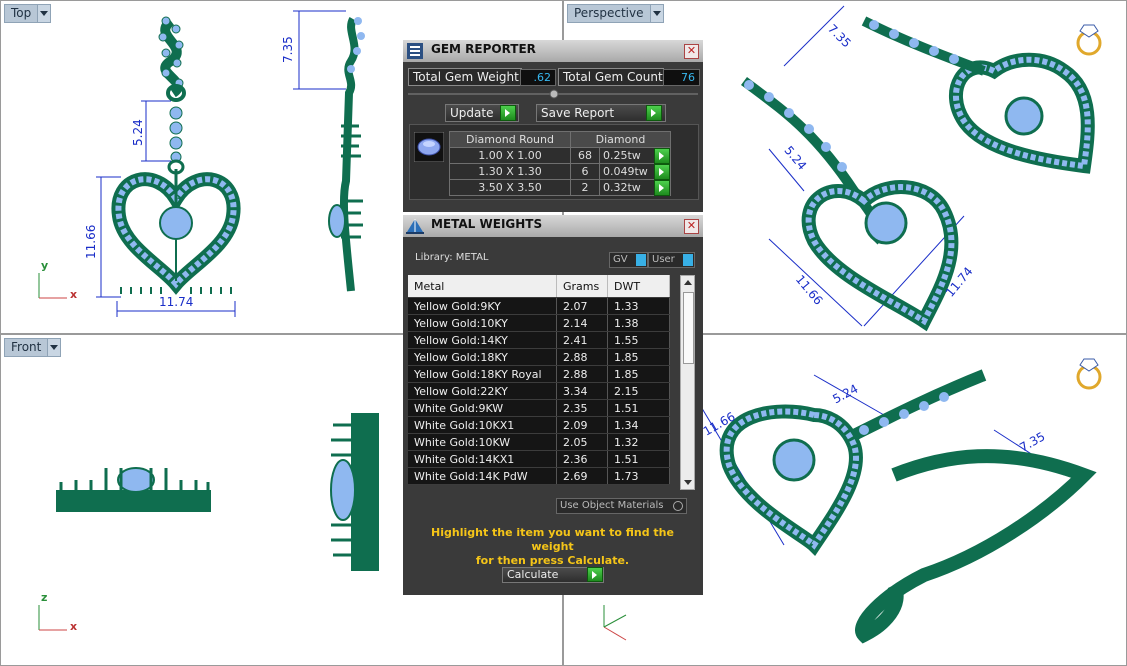 The image size is (1127, 666). I want to click on gem-reporter-title: GEM REPORTER, so click(483, 49).